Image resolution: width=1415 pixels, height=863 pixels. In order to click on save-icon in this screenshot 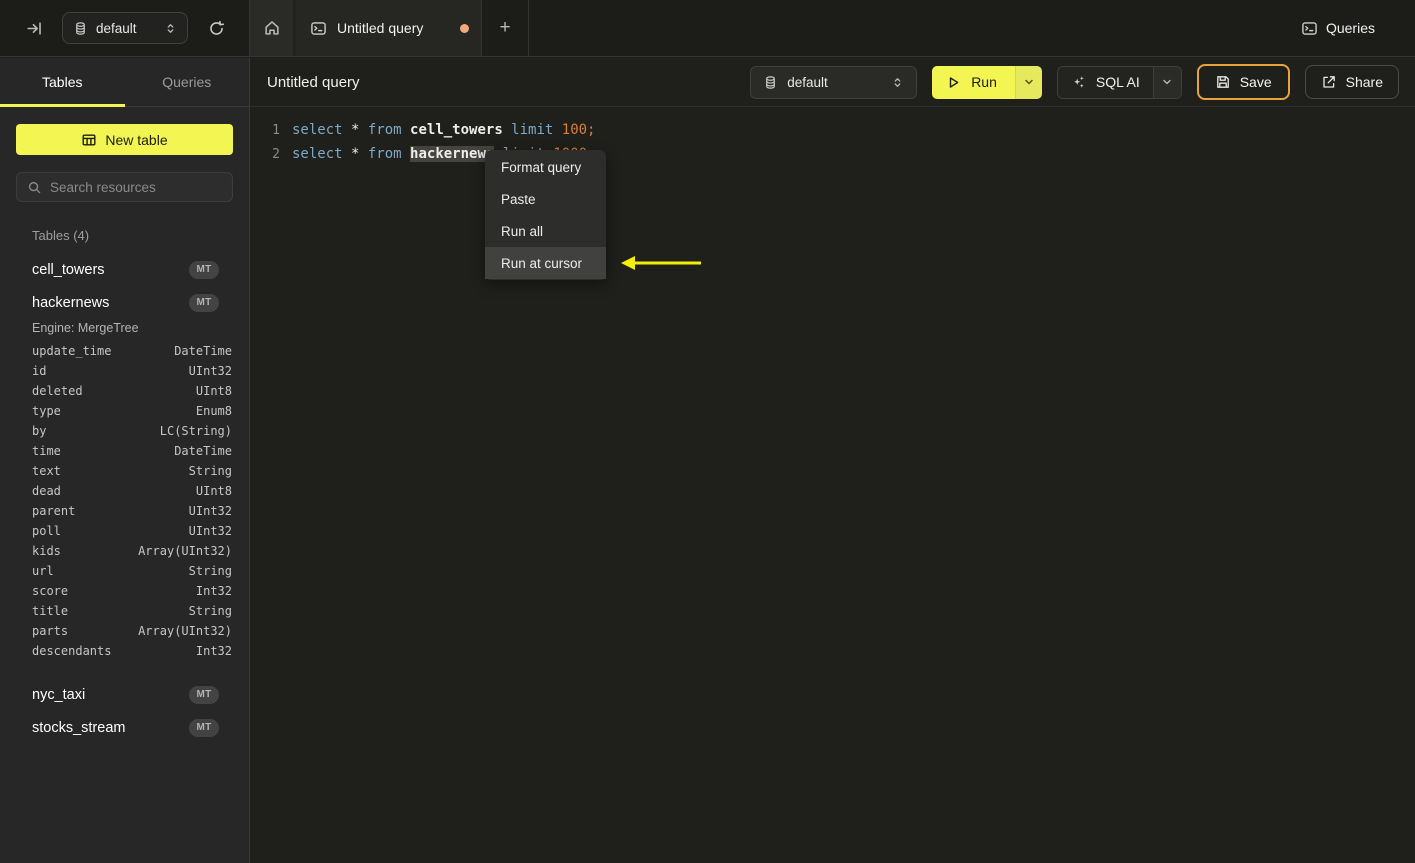, I will do `click(1222, 82)`.